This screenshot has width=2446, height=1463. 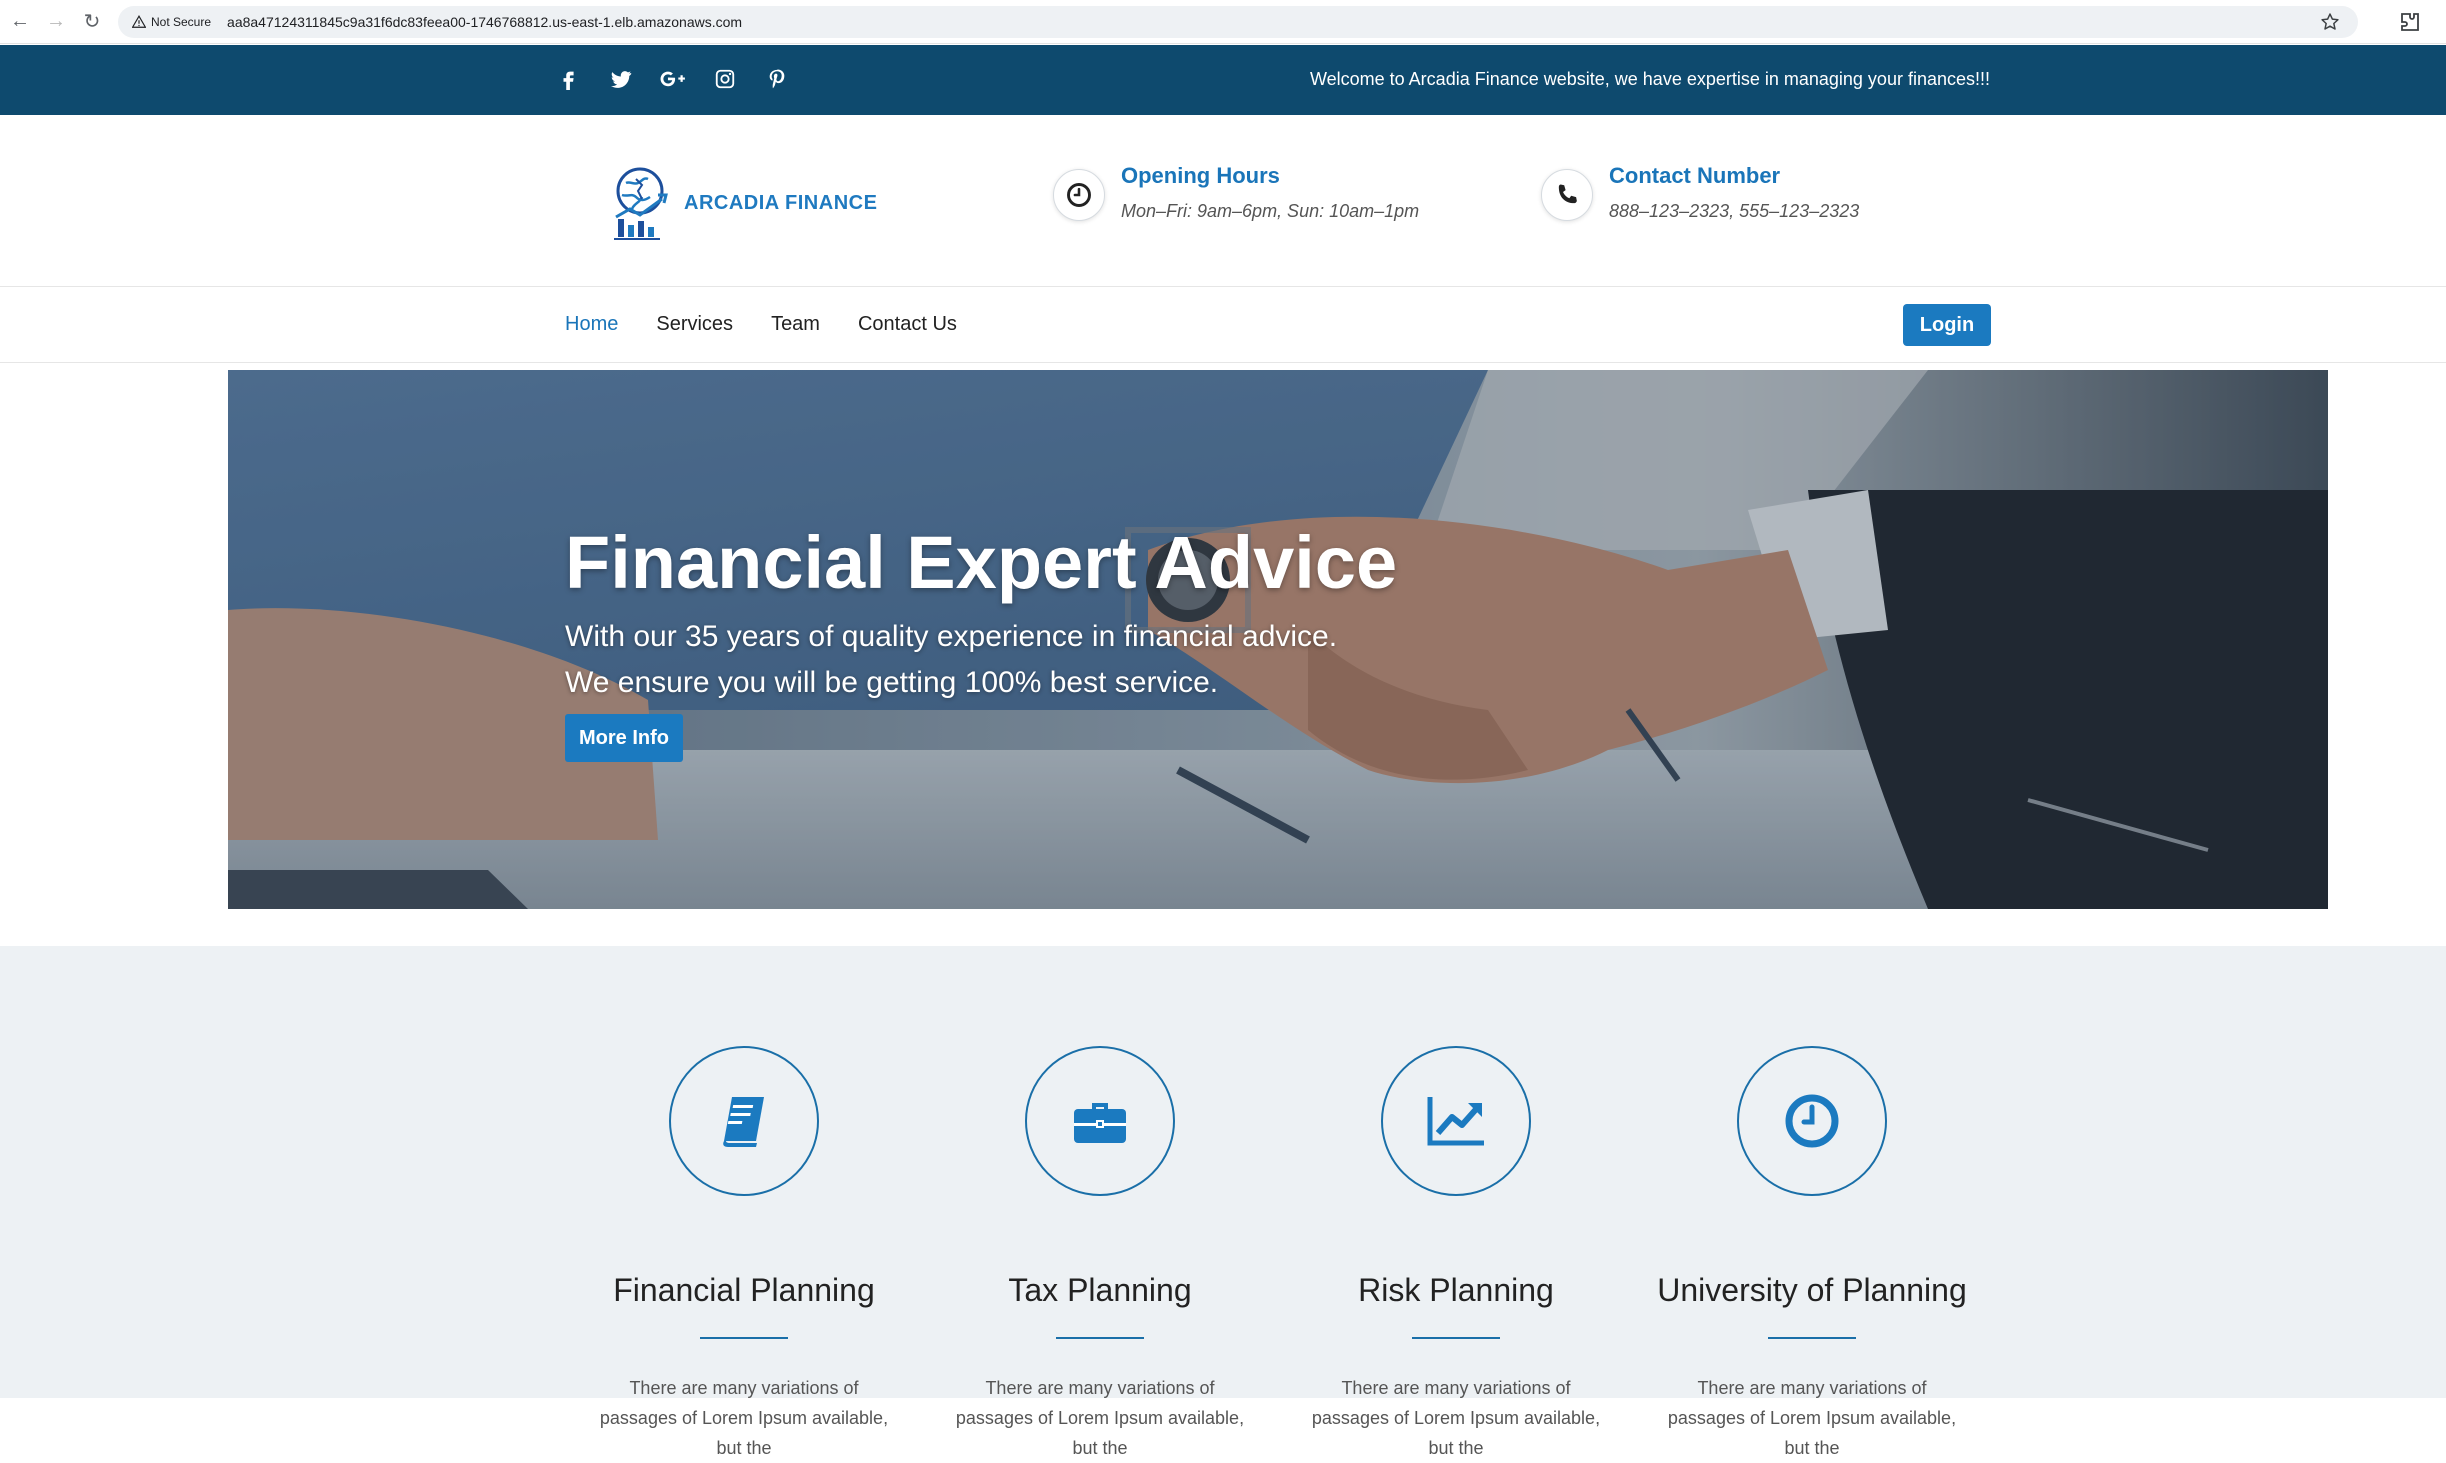 I want to click on reload-icon: ↻, so click(x=92, y=22).